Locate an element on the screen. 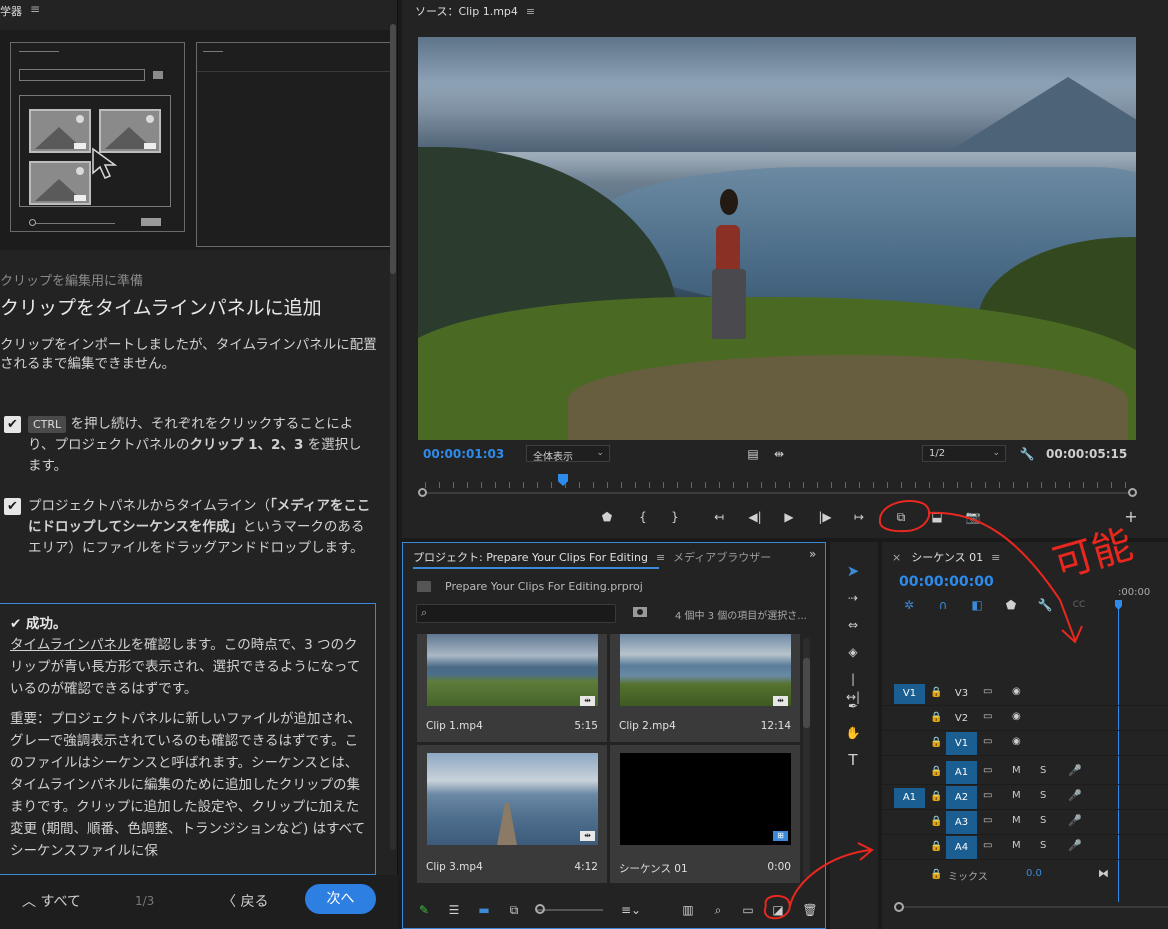  zoom-handle is located at coordinates (899, 907).